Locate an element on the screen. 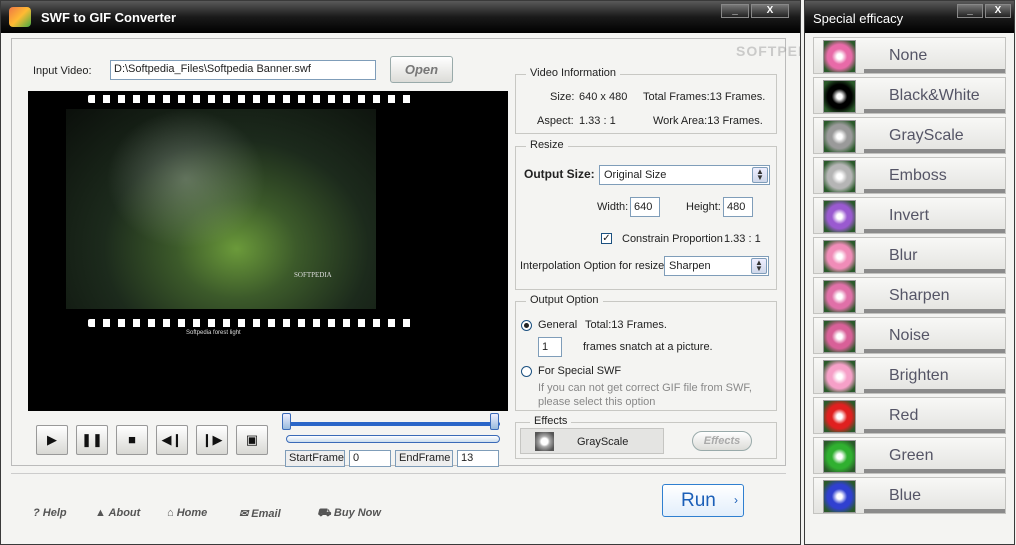  video-info-legend: Video Information is located at coordinates (573, 73).